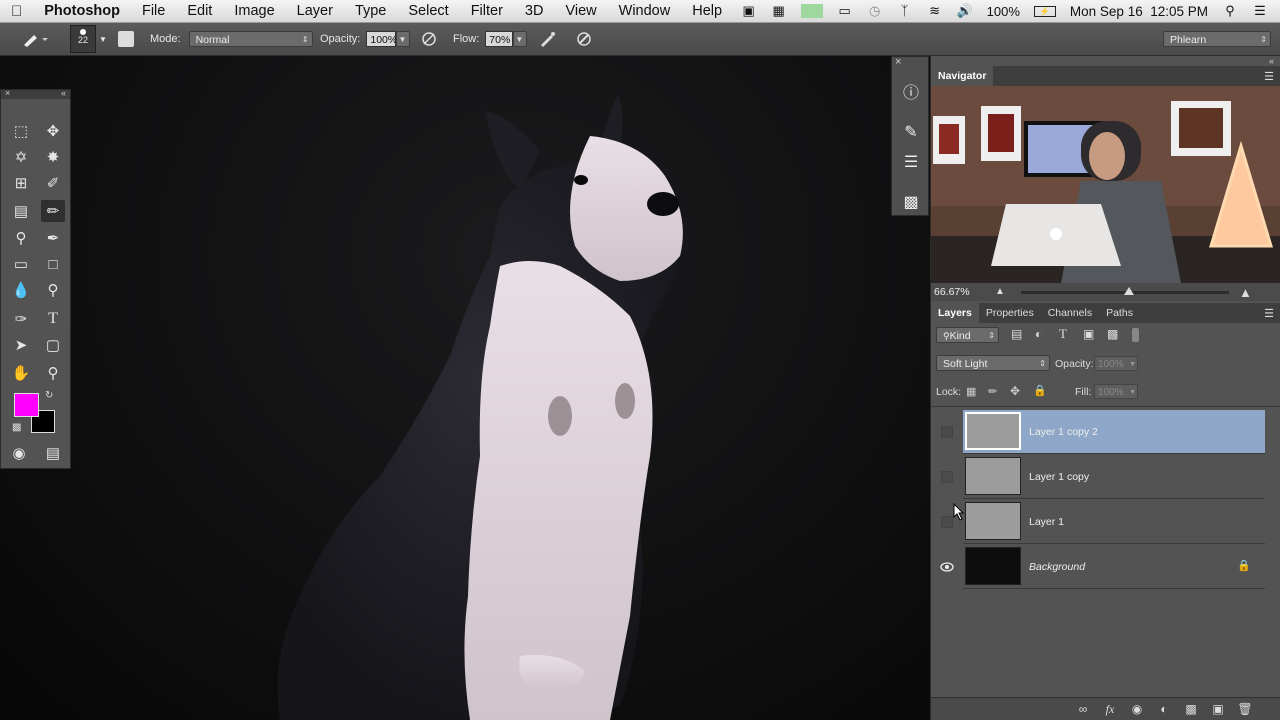  I want to click on type-tool-icon: T, so click(53, 319).